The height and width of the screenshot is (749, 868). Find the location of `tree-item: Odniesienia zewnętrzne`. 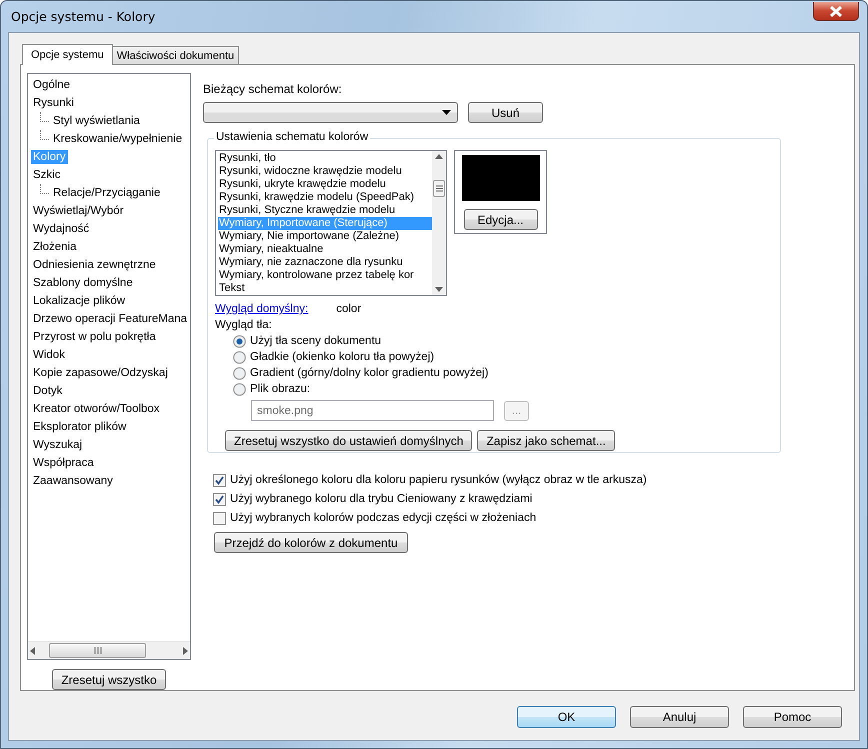

tree-item: Odniesienia zewnętrzne is located at coordinates (94, 265).